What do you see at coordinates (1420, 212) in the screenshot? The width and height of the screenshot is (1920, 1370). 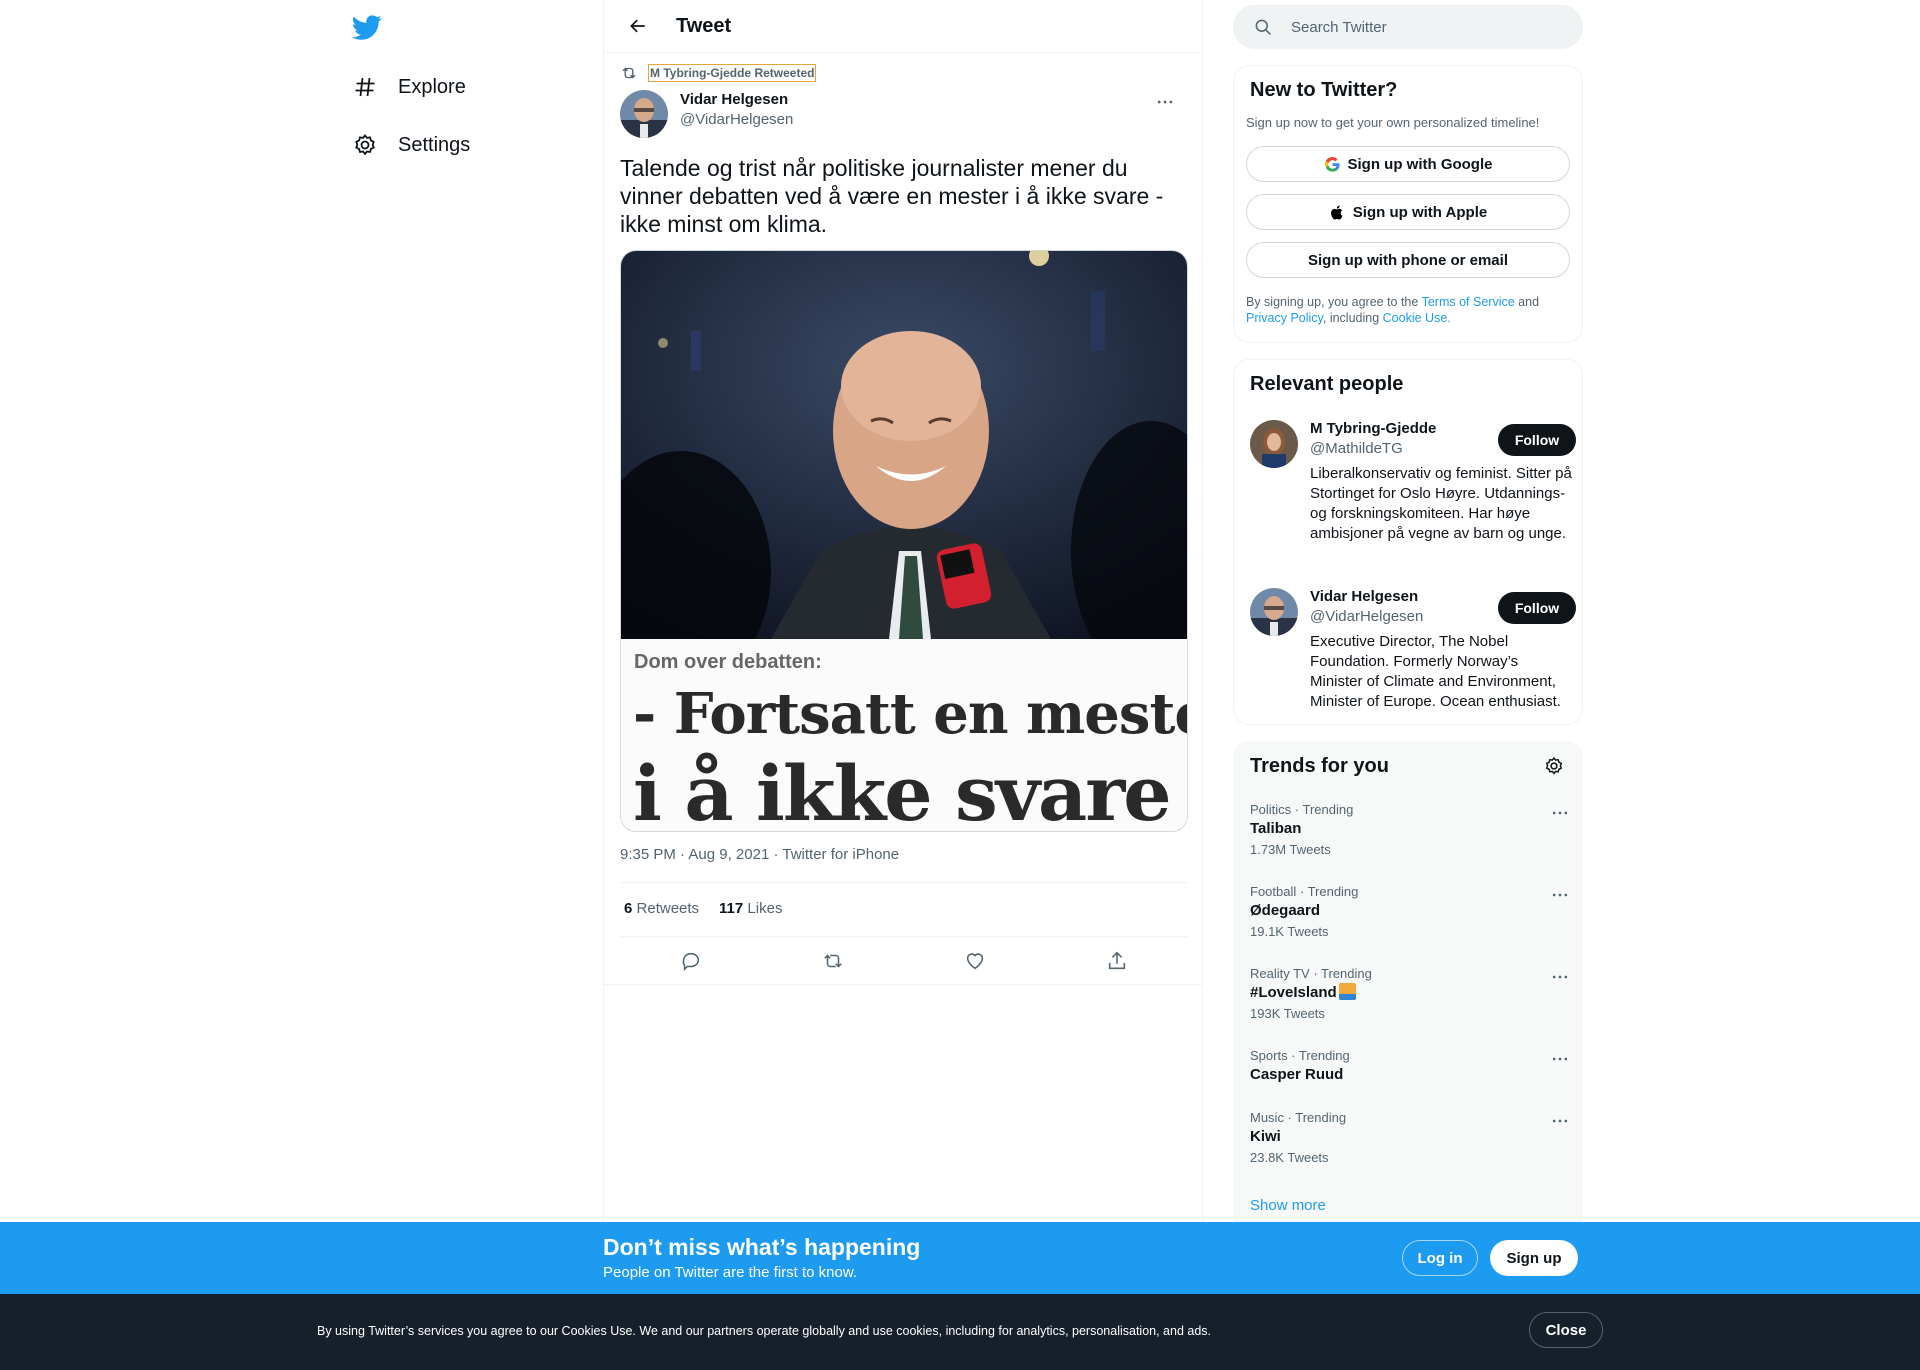 I see `signup-apple-label: Sign up with Apple` at bounding box center [1420, 212].